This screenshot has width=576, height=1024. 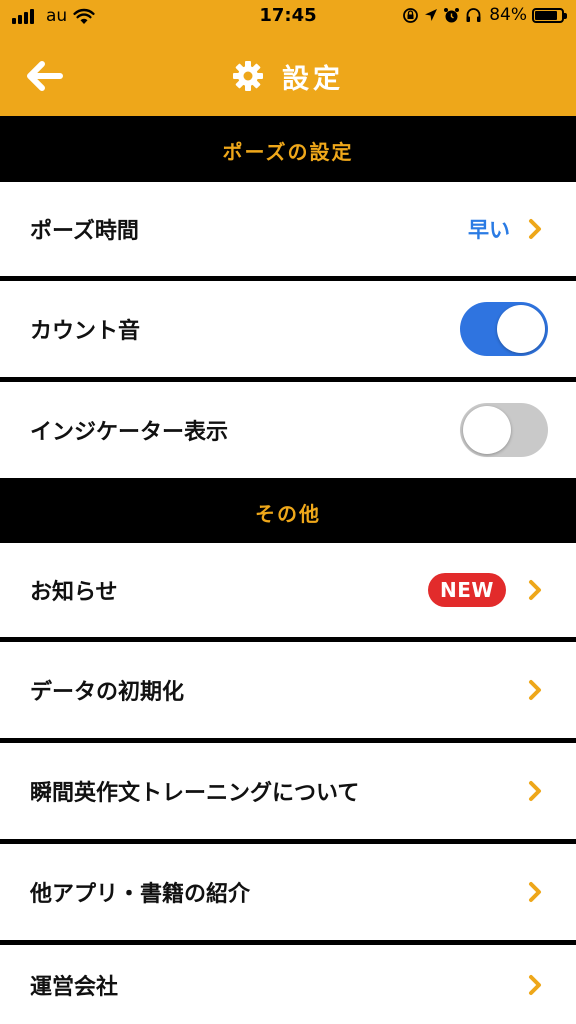 What do you see at coordinates (288, 690) in the screenshot?
I see `reset-data-row: データの初期化` at bounding box center [288, 690].